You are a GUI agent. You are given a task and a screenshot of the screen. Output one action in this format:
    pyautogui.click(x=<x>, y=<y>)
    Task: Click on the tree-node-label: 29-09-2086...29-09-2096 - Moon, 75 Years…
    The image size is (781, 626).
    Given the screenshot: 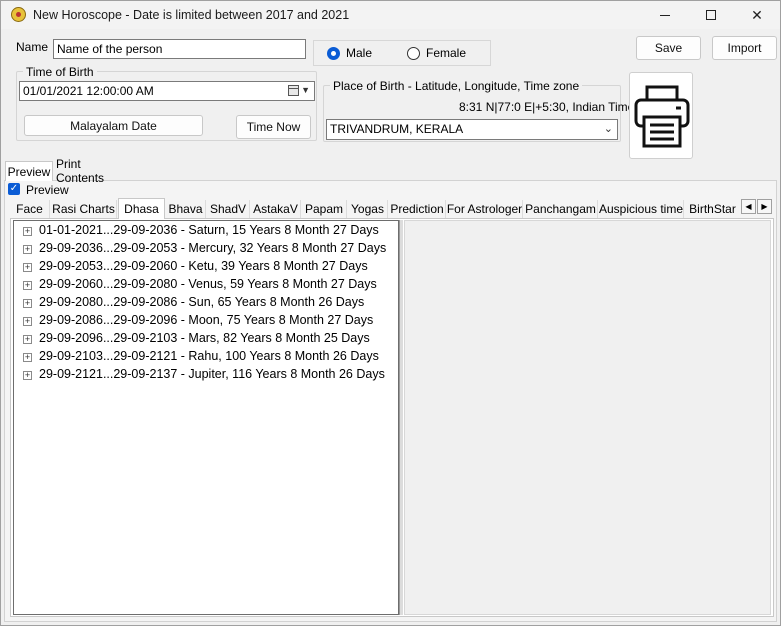 What is the action you would take?
    pyautogui.click(x=206, y=320)
    